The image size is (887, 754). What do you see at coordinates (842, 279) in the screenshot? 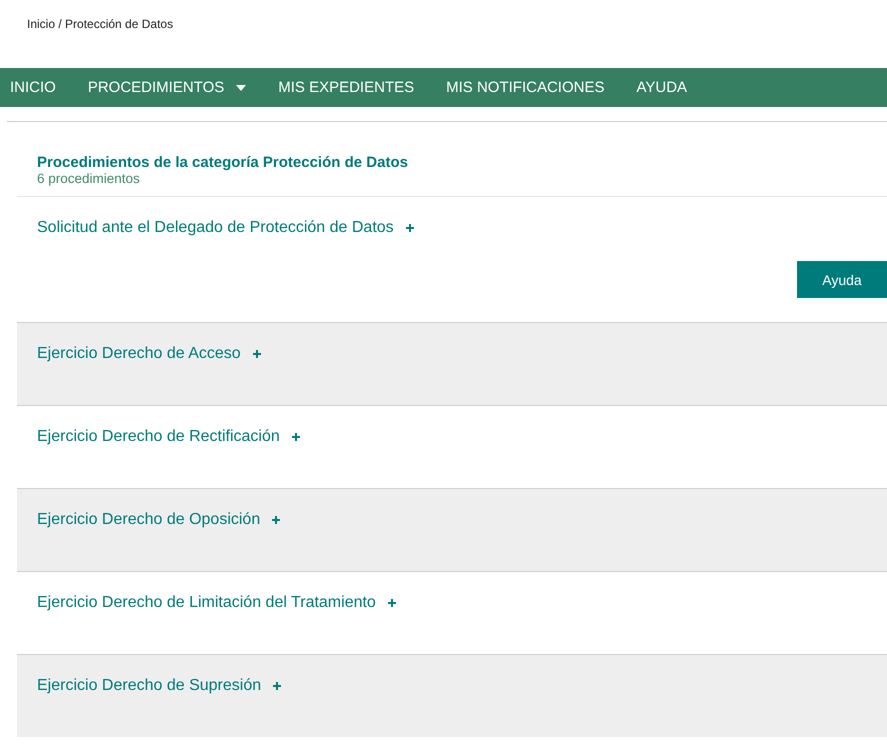
I see `help-button: Ayuda` at bounding box center [842, 279].